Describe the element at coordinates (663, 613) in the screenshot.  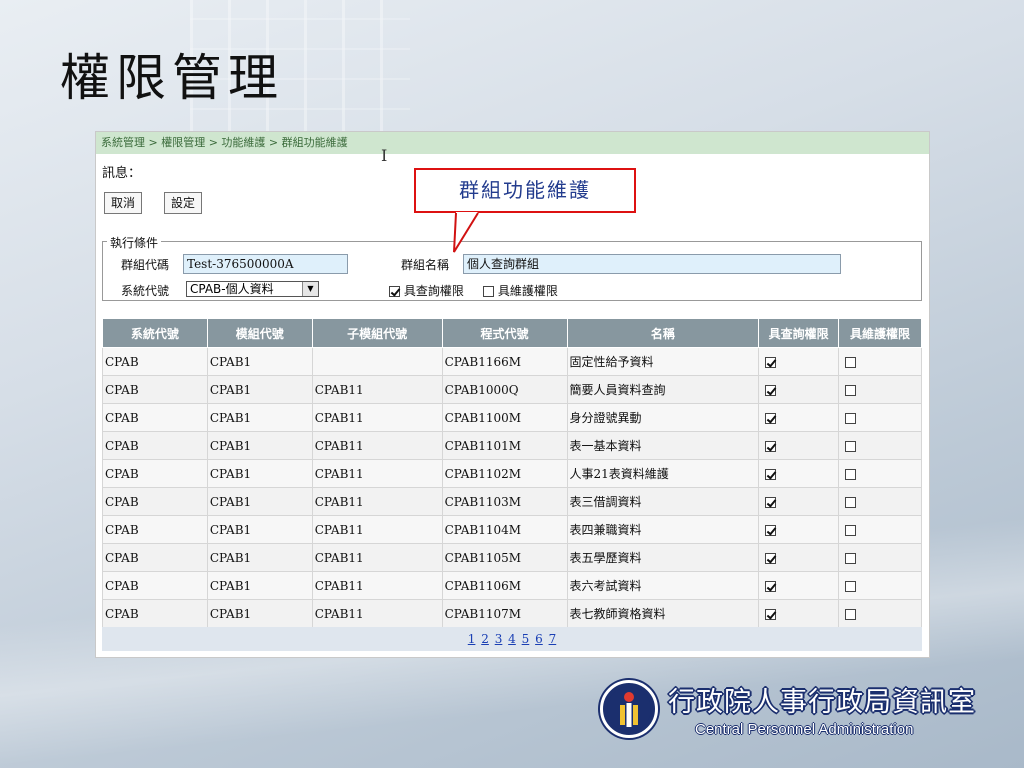
I see `cell-name: 表七教師資格資料` at that location.